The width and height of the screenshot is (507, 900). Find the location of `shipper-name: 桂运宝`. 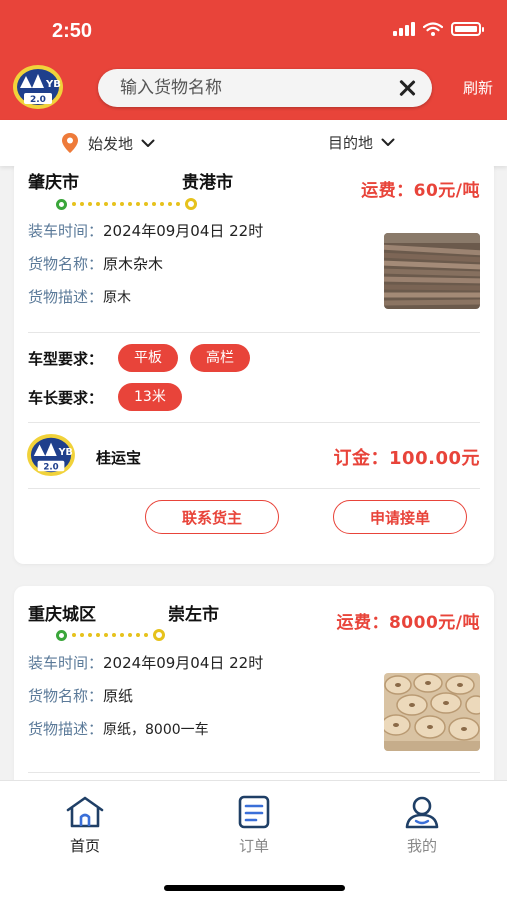

shipper-name: 桂运宝 is located at coordinates (119, 458).